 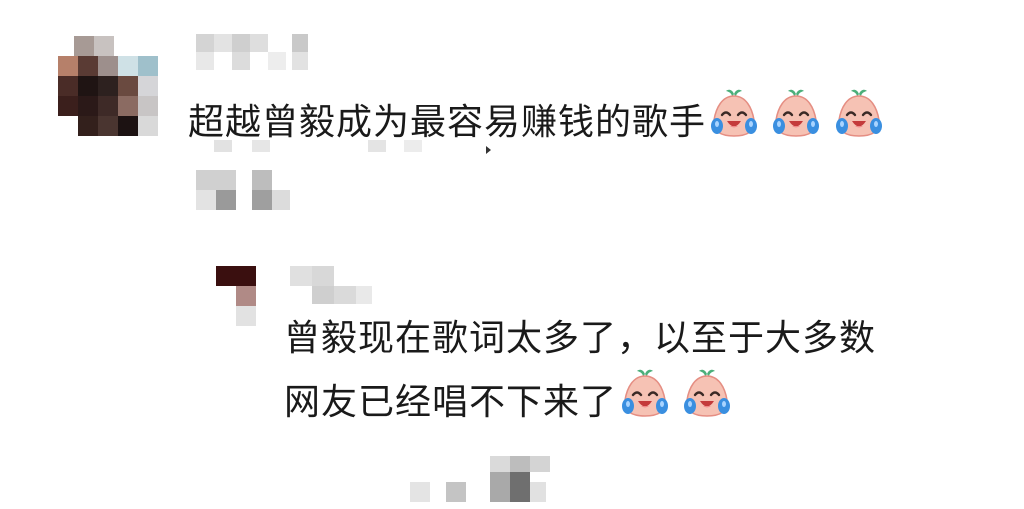 I want to click on emoji-group, so click(x=795, y=123).